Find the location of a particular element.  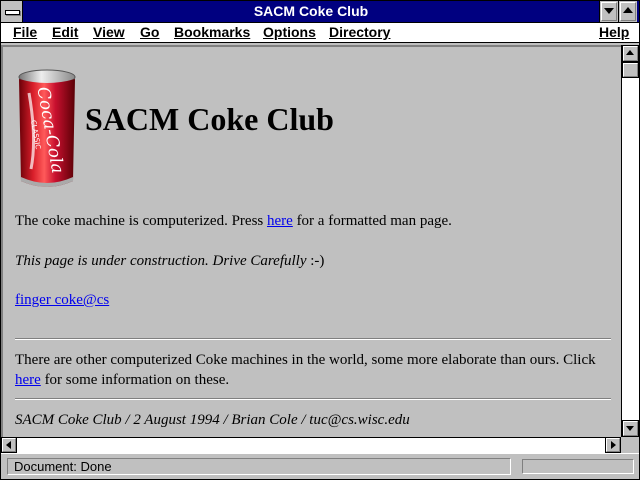

finger-link: finger coke@cs is located at coordinates (62, 300).